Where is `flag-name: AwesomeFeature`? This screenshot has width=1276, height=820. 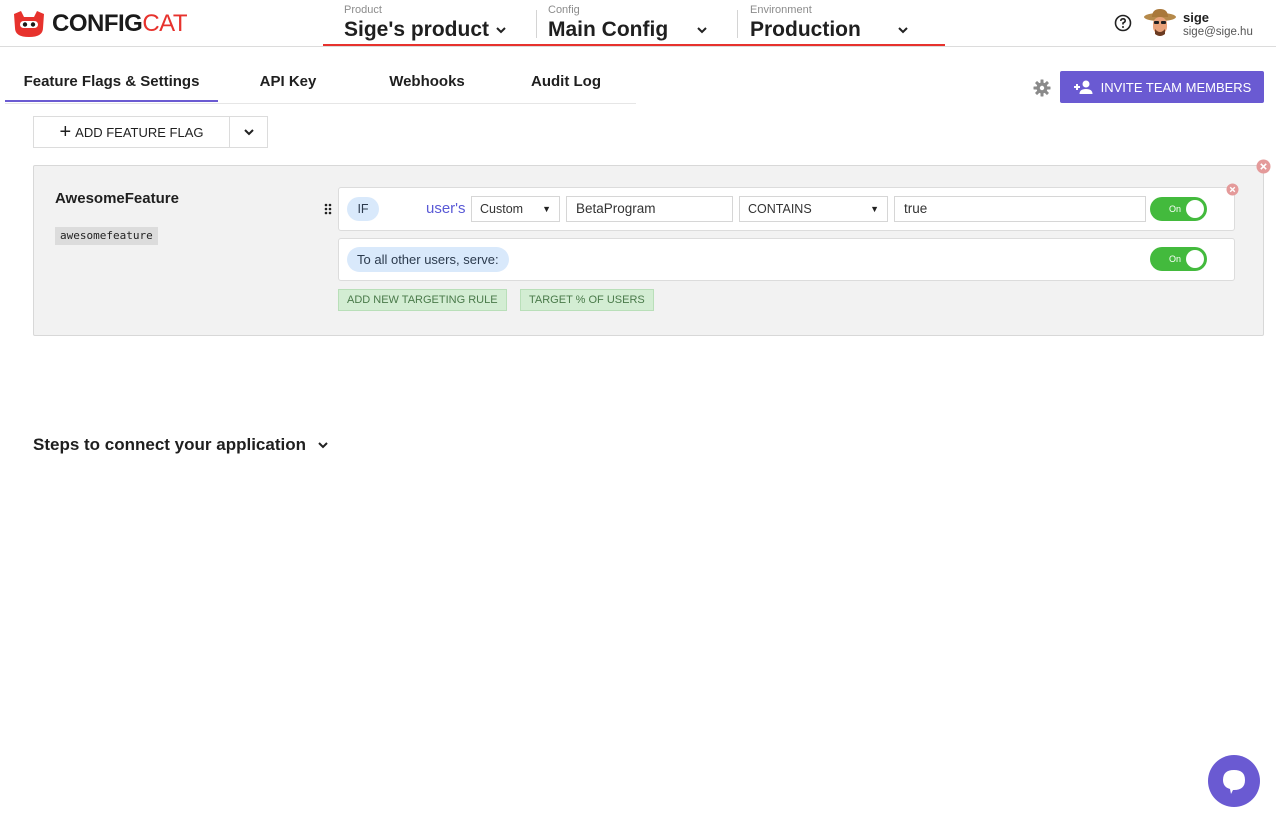 flag-name: AwesomeFeature is located at coordinates (117, 198).